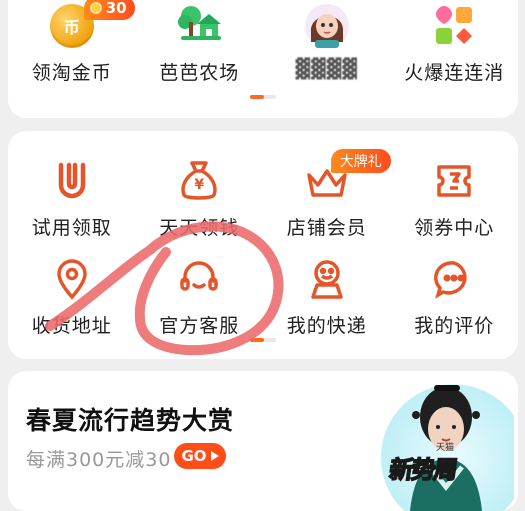  What do you see at coordinates (199, 228) in the screenshot?
I see `service-label: 天天领钱` at bounding box center [199, 228].